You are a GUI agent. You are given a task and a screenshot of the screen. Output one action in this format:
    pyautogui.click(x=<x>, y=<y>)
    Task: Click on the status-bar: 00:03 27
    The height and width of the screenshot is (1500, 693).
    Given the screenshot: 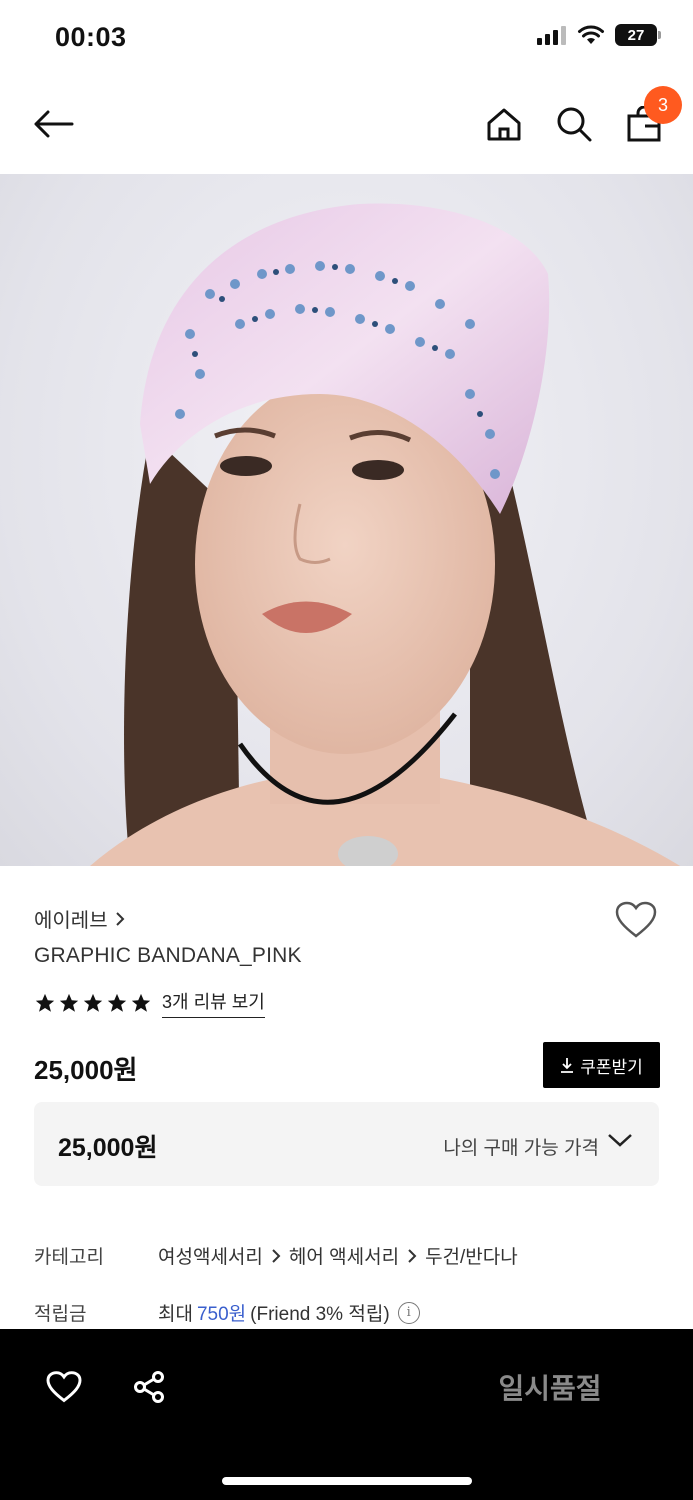 What is the action you would take?
    pyautogui.click(x=346, y=38)
    